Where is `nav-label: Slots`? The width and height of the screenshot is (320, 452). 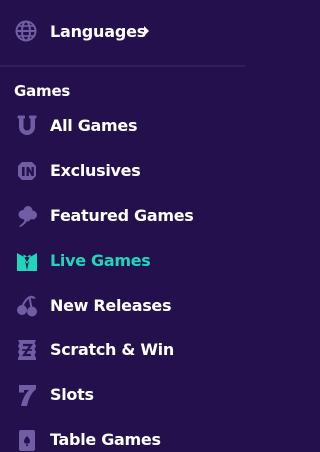
nav-label: Slots is located at coordinates (72, 394).